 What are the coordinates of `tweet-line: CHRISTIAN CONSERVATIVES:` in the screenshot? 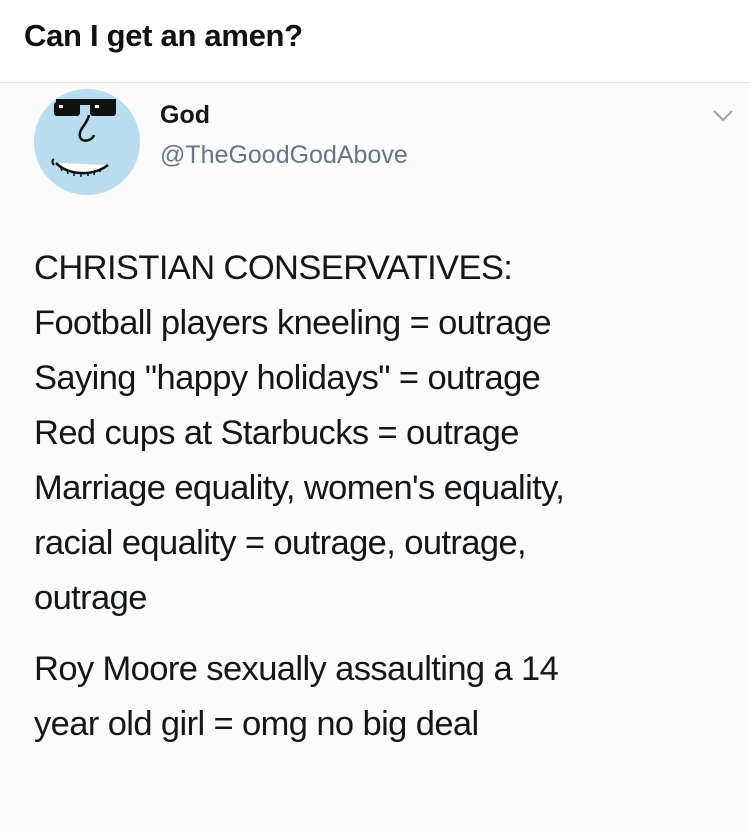 It's located at (273, 268).